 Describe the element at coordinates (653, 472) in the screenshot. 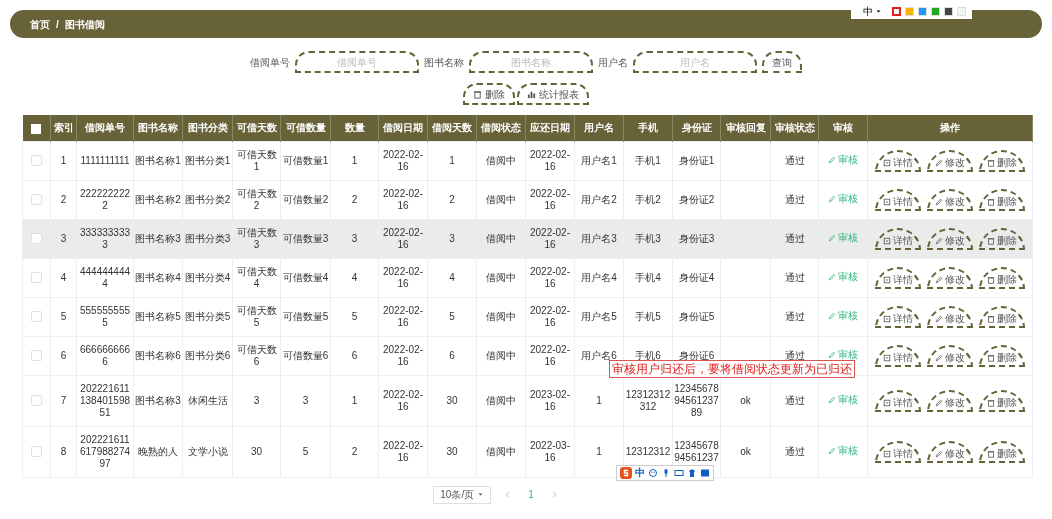

I see `smiley-icon` at that location.